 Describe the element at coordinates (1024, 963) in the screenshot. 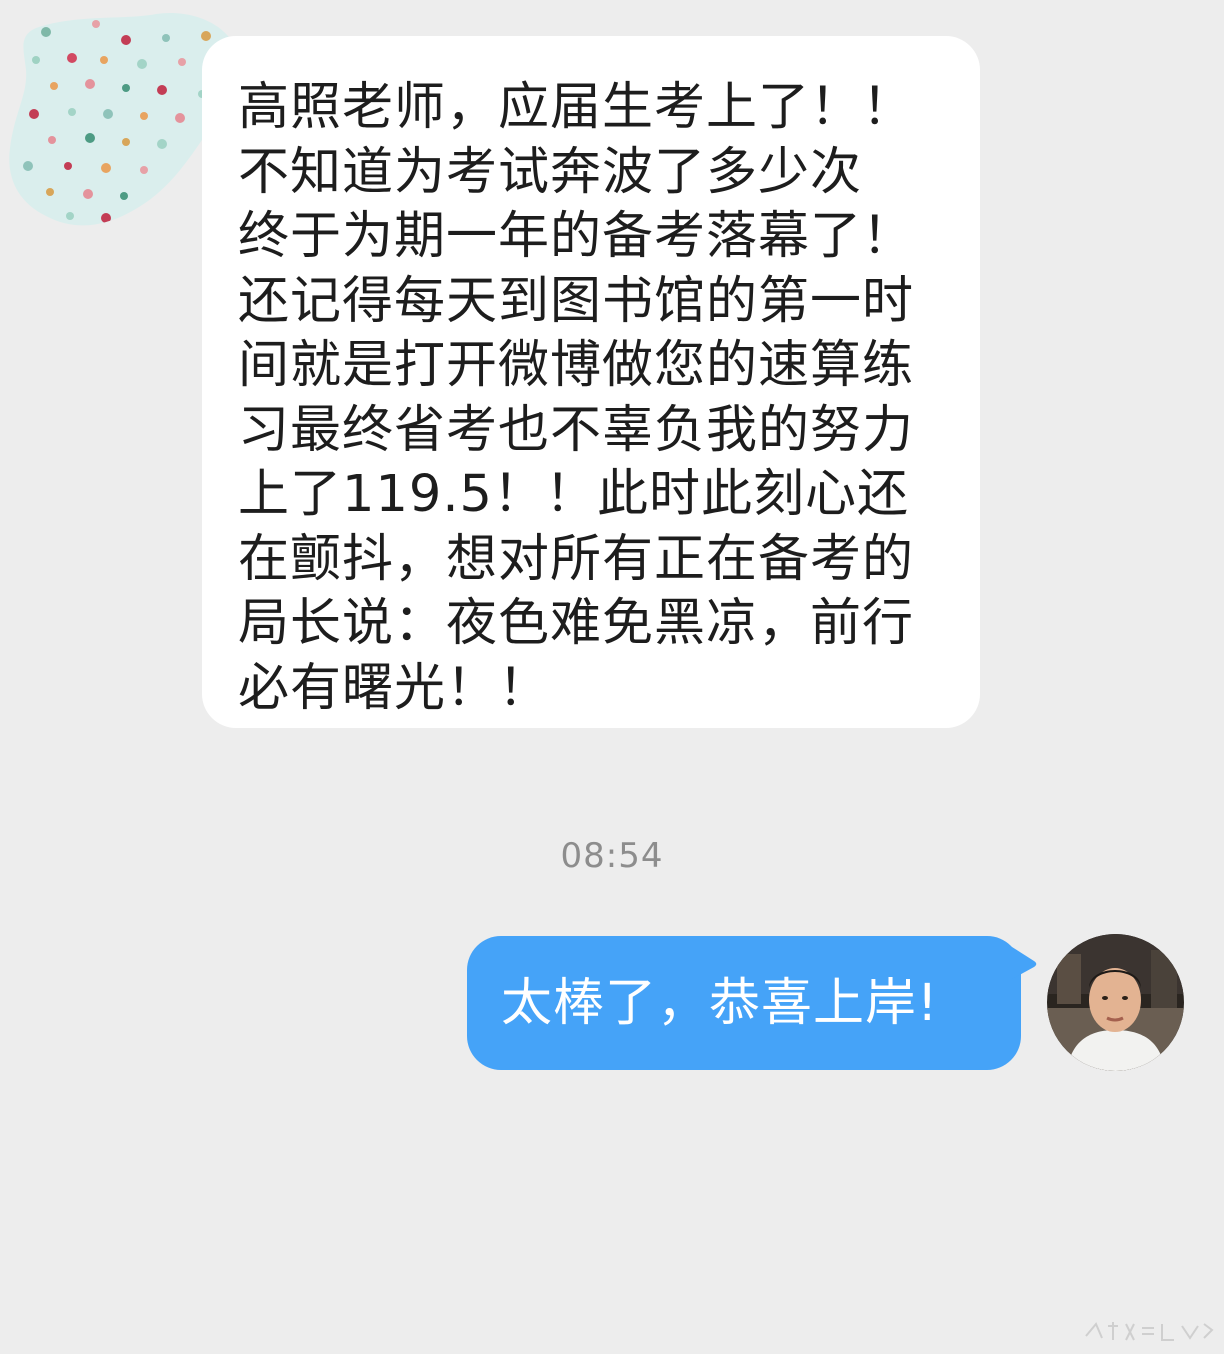

I see `bubble-tail-icon` at that location.